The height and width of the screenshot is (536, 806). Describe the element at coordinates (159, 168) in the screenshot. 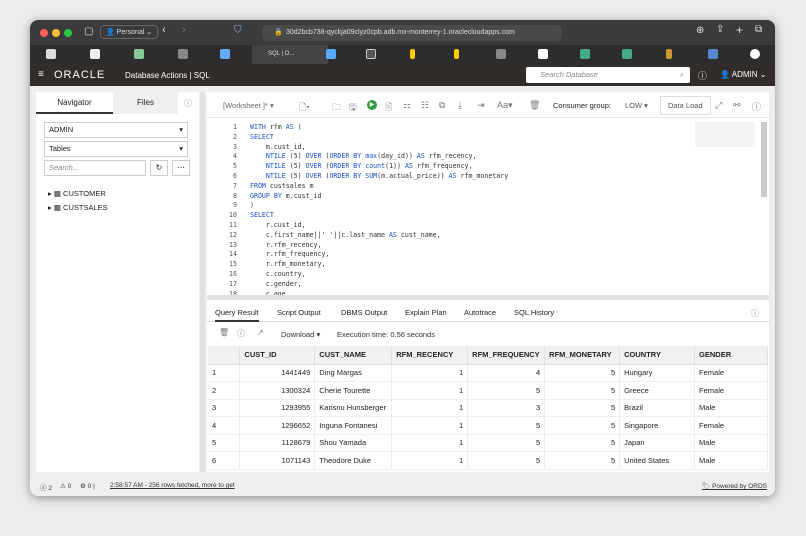

I see `refresh-icon: ↻` at that location.